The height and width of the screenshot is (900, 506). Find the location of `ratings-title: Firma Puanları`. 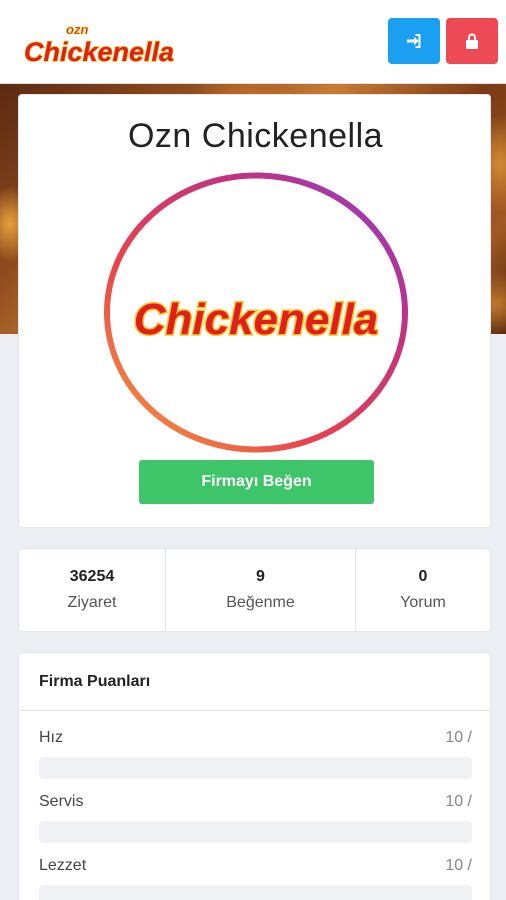

ratings-title: Firma Puanları is located at coordinates (254, 682).